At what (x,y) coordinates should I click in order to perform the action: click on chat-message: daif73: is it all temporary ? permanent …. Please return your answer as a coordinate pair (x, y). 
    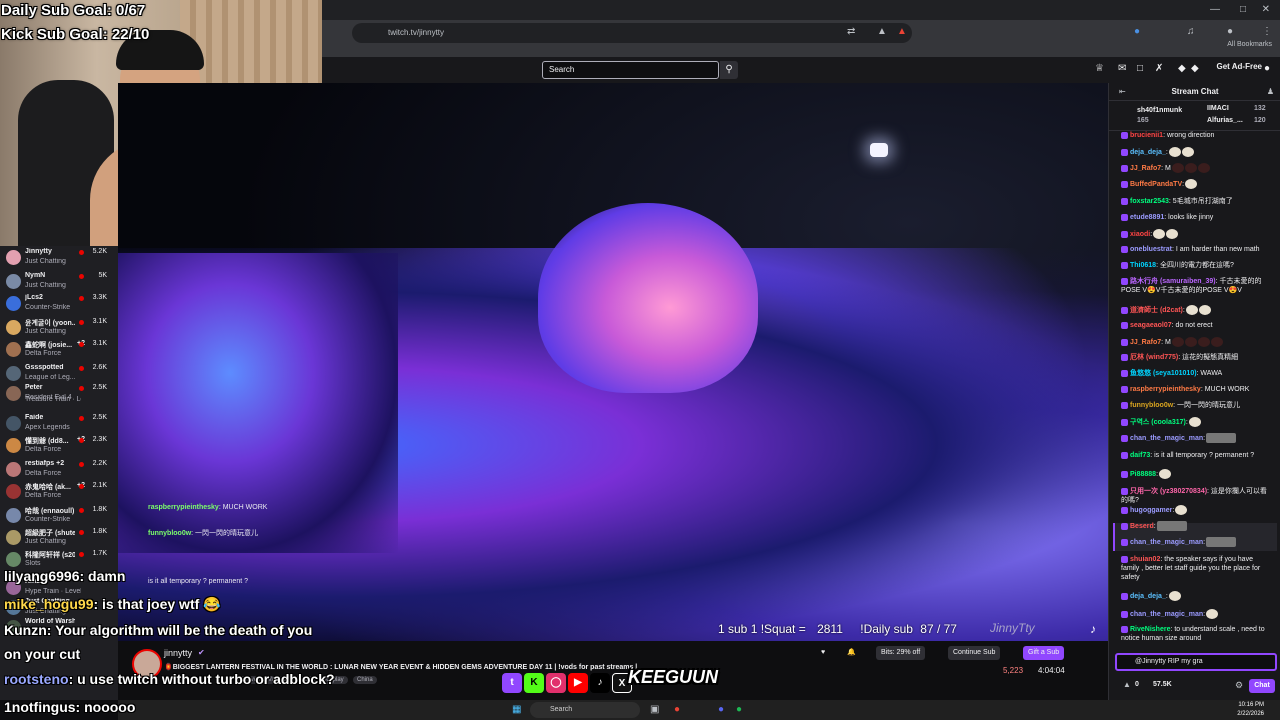
    Looking at the image, I should click on (1197, 455).